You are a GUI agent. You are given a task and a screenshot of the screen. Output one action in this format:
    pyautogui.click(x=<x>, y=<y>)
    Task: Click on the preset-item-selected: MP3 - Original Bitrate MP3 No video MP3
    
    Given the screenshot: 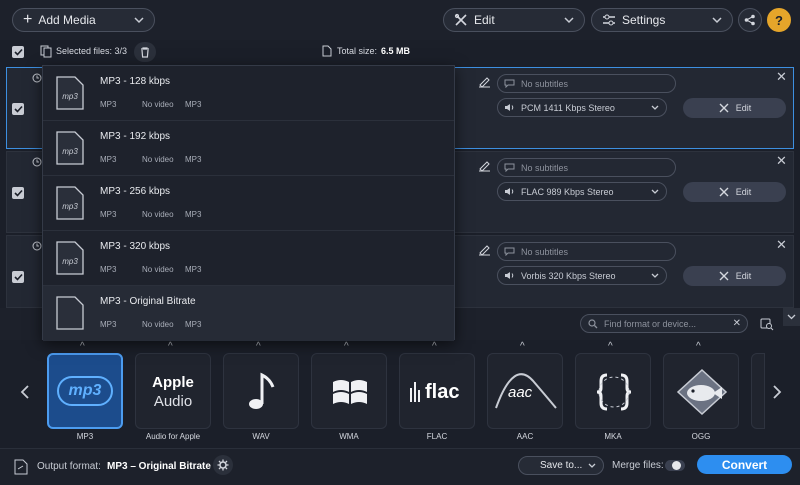 What is the action you would take?
    pyautogui.click(x=248, y=313)
    